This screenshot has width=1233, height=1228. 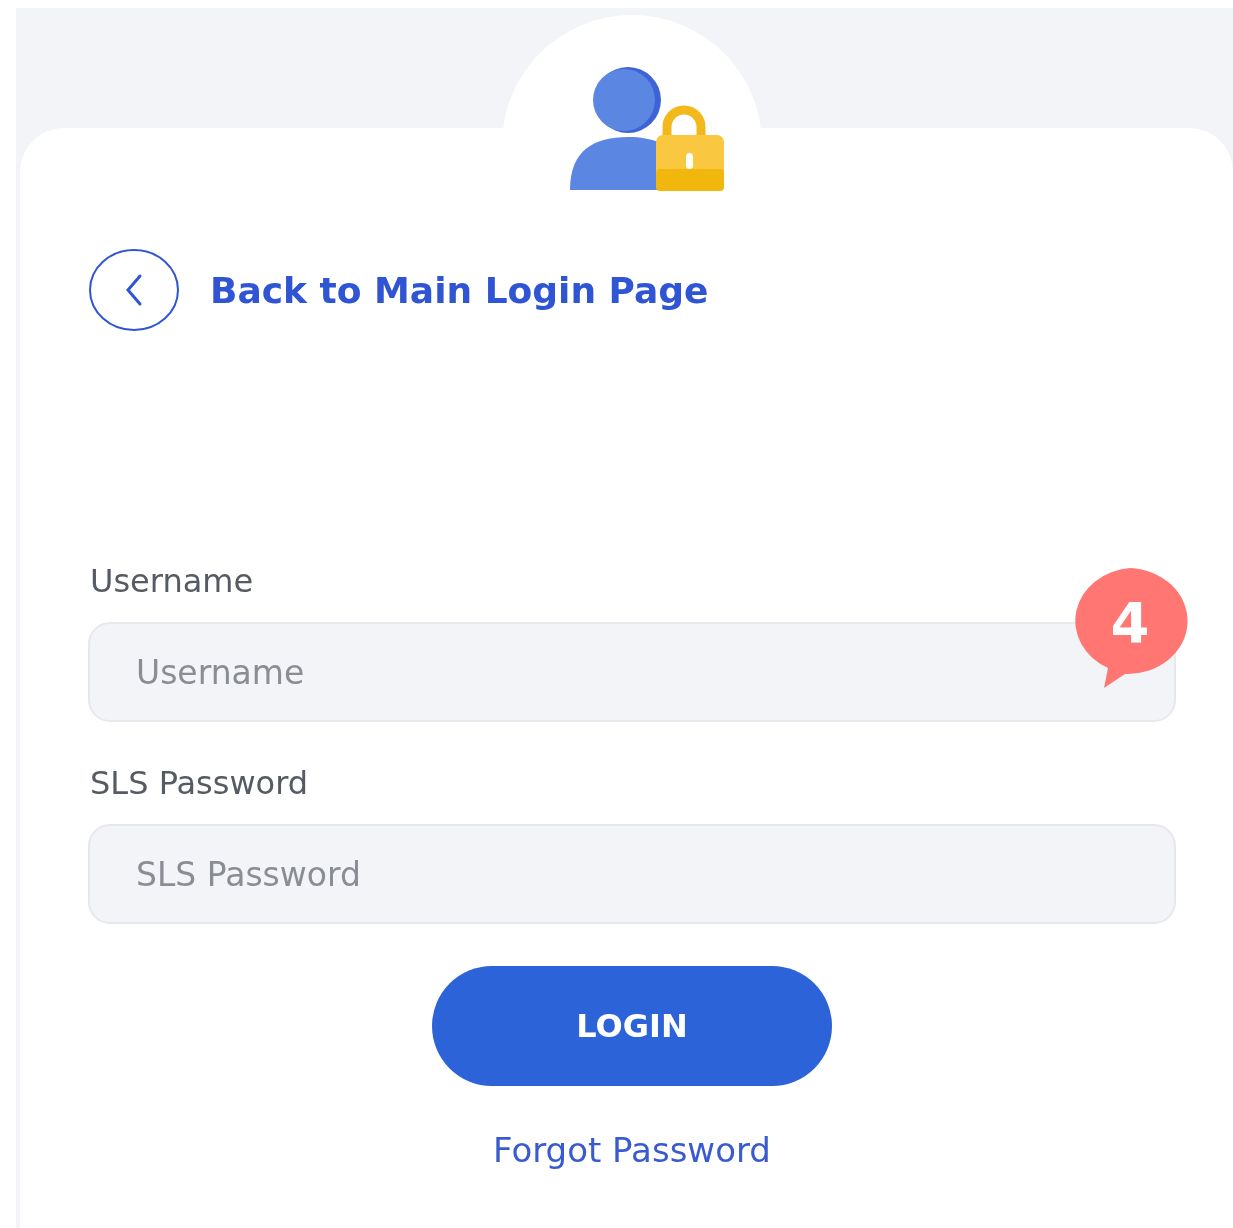 What do you see at coordinates (632, 1026) in the screenshot?
I see `login-button: LOGIN` at bounding box center [632, 1026].